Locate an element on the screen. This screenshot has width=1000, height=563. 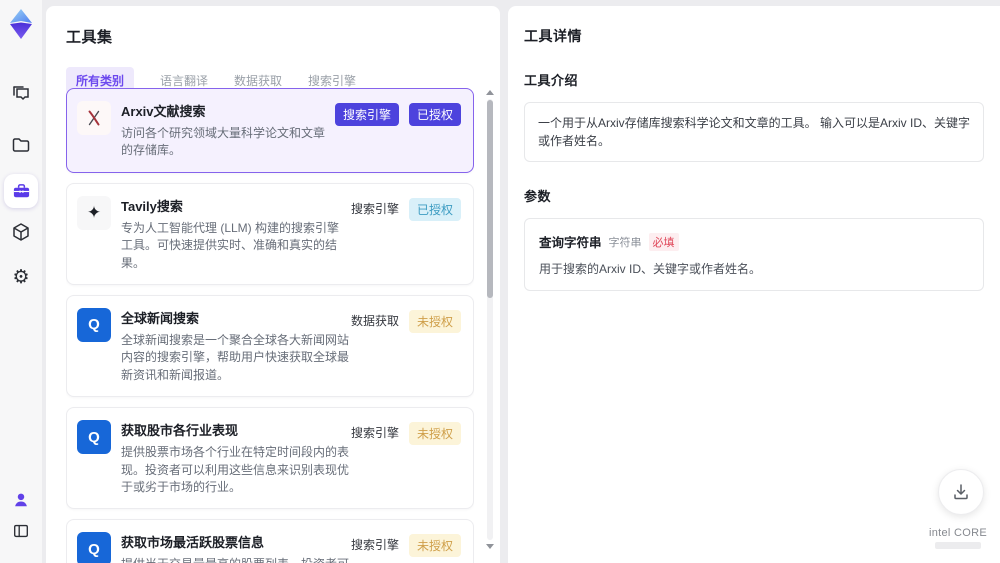
tool-name: 全球新闻搜索 is located at coordinates (160, 318).